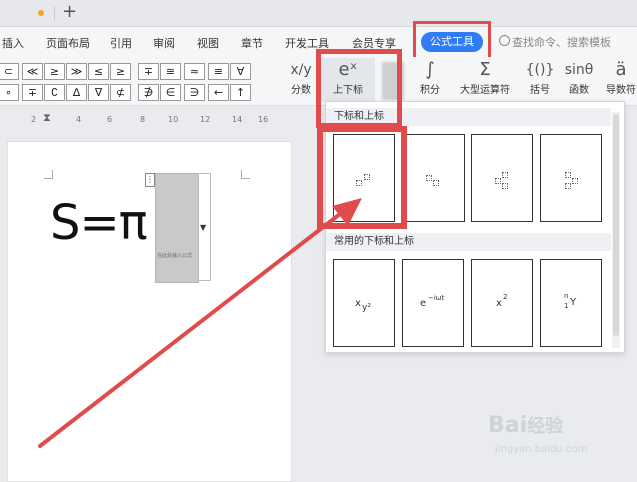 The image size is (637, 482). What do you see at coordinates (203, 227) in the screenshot?
I see `chevron-down-icon: ▼` at bounding box center [203, 227].